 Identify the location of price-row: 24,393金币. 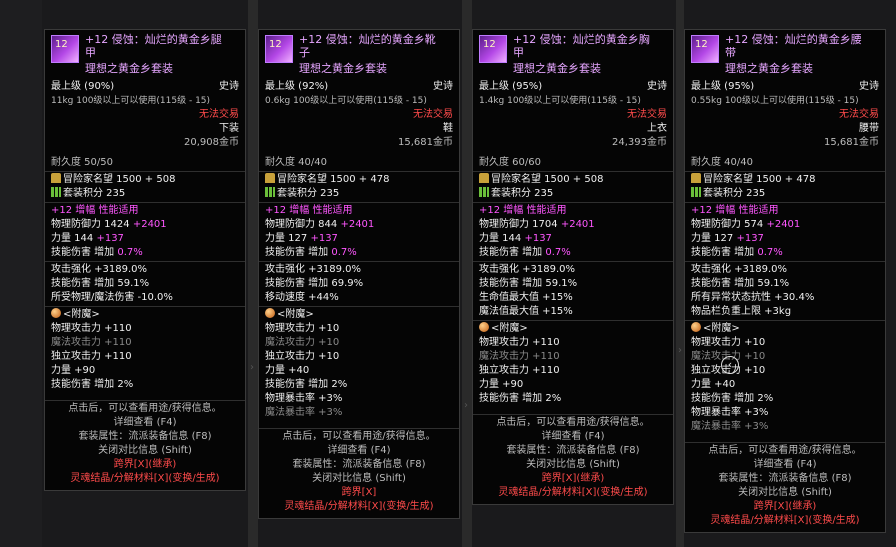
(573, 143).